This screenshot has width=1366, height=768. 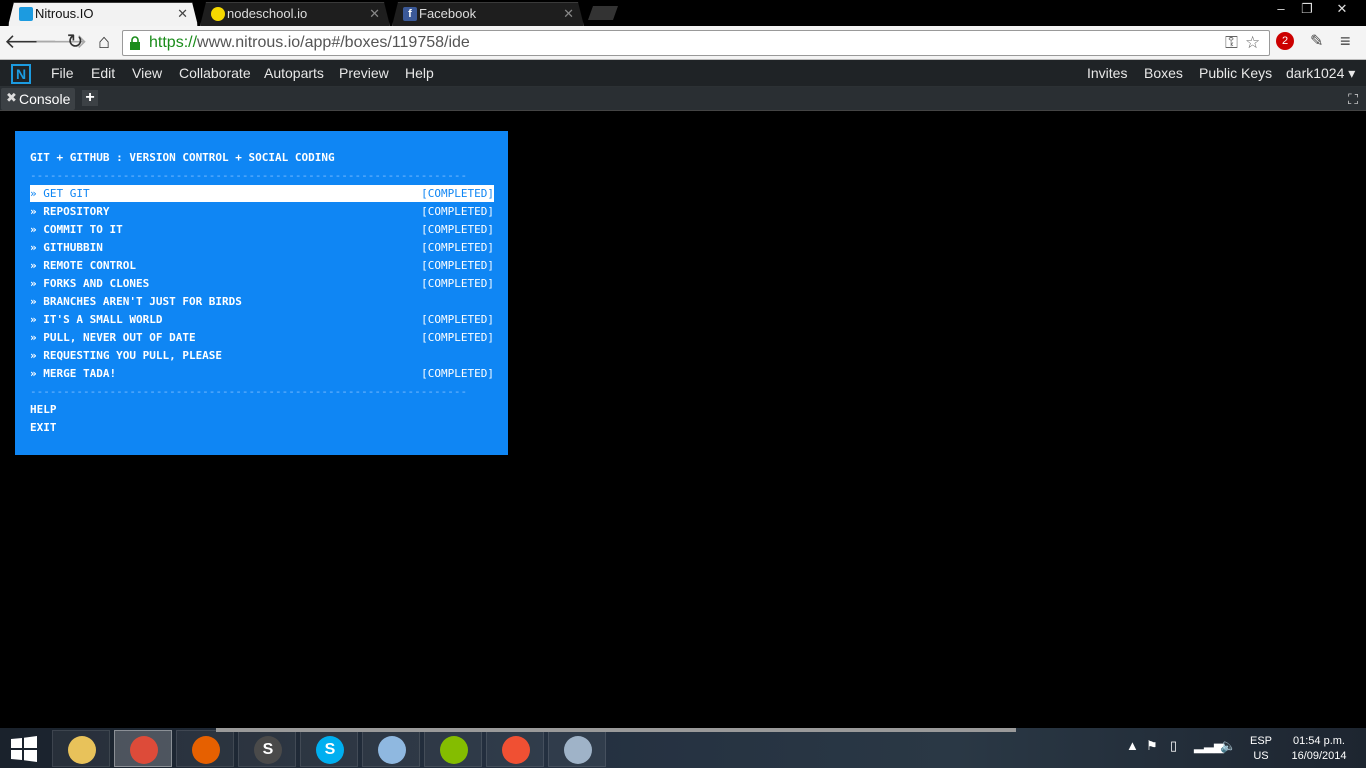 What do you see at coordinates (262, 409) in the screenshot?
I see `help-option: HELP` at bounding box center [262, 409].